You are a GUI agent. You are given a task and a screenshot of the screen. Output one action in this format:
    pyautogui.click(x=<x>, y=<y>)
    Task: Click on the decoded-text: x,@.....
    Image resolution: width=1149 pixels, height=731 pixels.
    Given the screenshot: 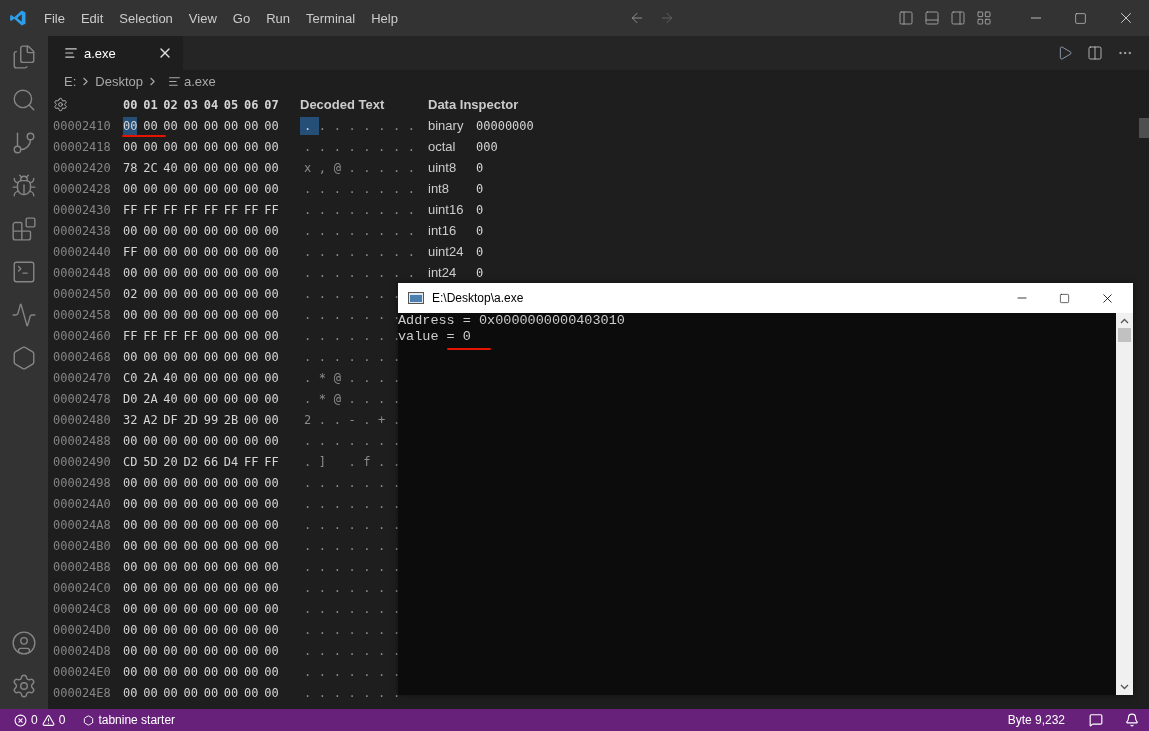 What is the action you would take?
    pyautogui.click(x=363, y=167)
    